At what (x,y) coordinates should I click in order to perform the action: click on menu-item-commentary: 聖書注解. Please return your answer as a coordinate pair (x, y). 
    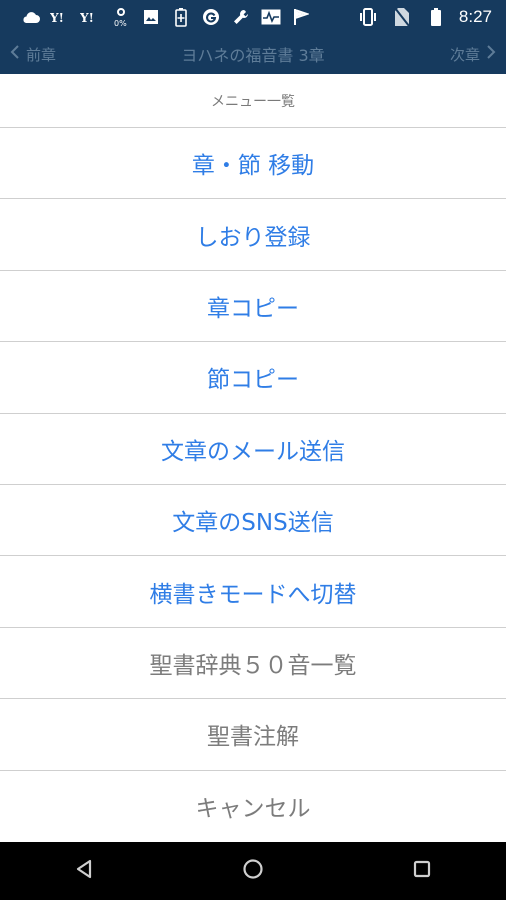
    Looking at the image, I should click on (253, 735).